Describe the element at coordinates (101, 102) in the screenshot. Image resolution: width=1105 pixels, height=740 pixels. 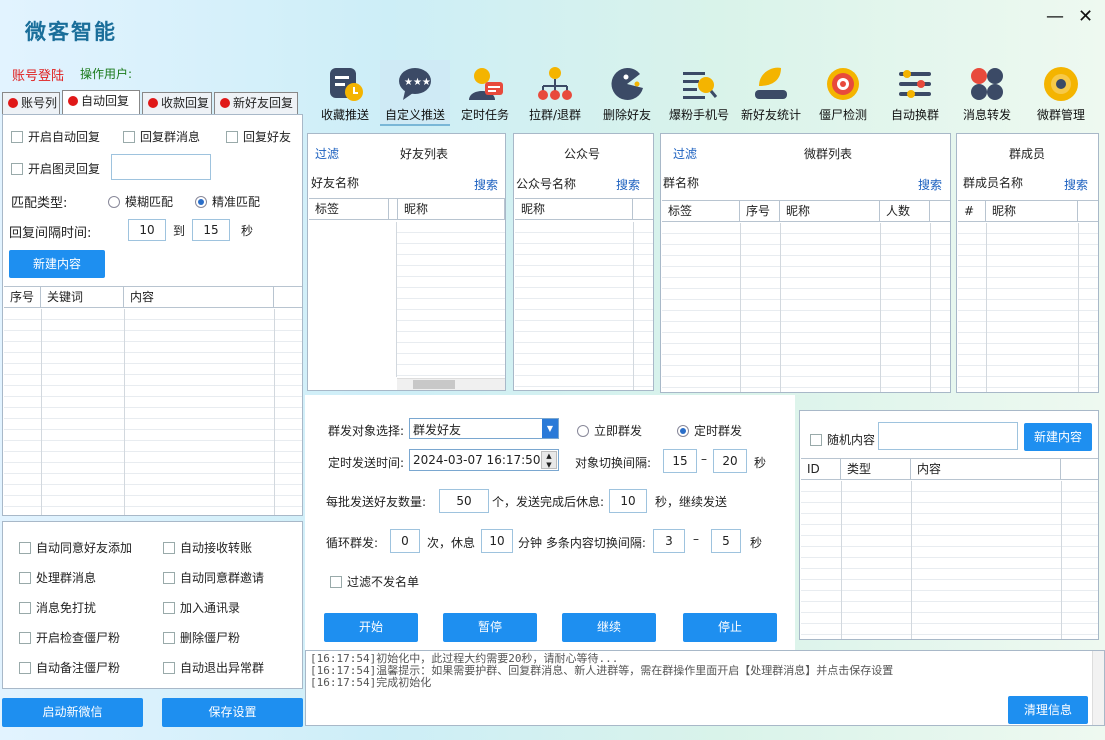
I see `tab-auto-reply: 自动回复` at that location.